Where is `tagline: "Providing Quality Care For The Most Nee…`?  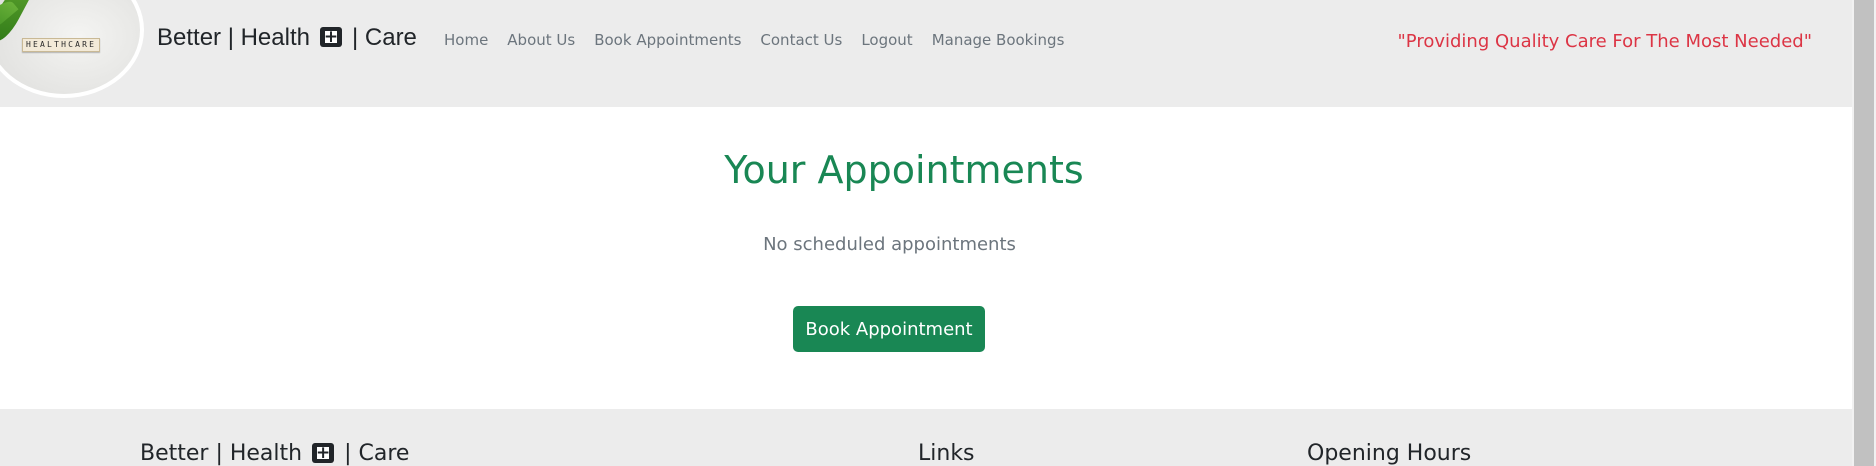 tagline: "Providing Quality Care For The Most Nee… is located at coordinates (1604, 41).